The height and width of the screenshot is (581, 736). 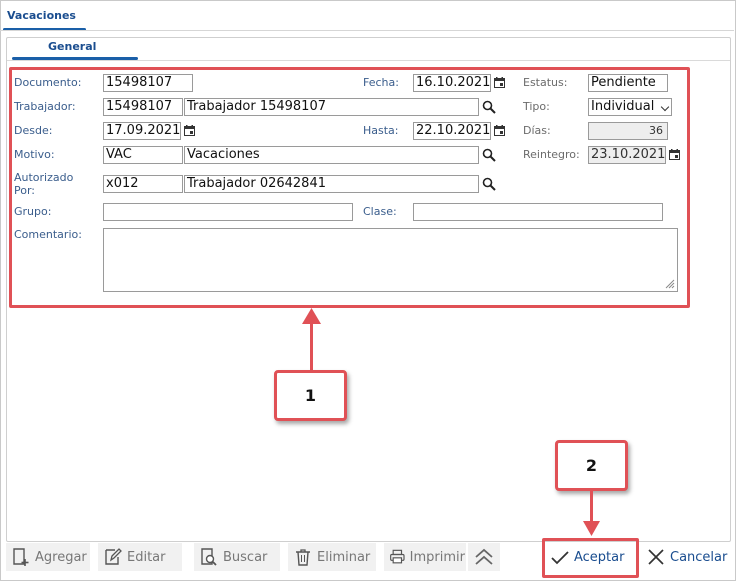 I want to click on add-document-icon, so click(x=21, y=557).